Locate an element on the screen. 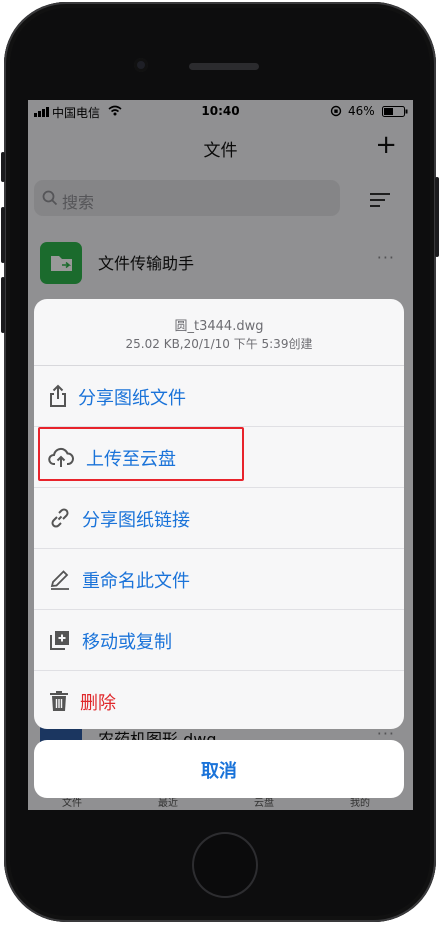  power-button is located at coordinates (437, 217).